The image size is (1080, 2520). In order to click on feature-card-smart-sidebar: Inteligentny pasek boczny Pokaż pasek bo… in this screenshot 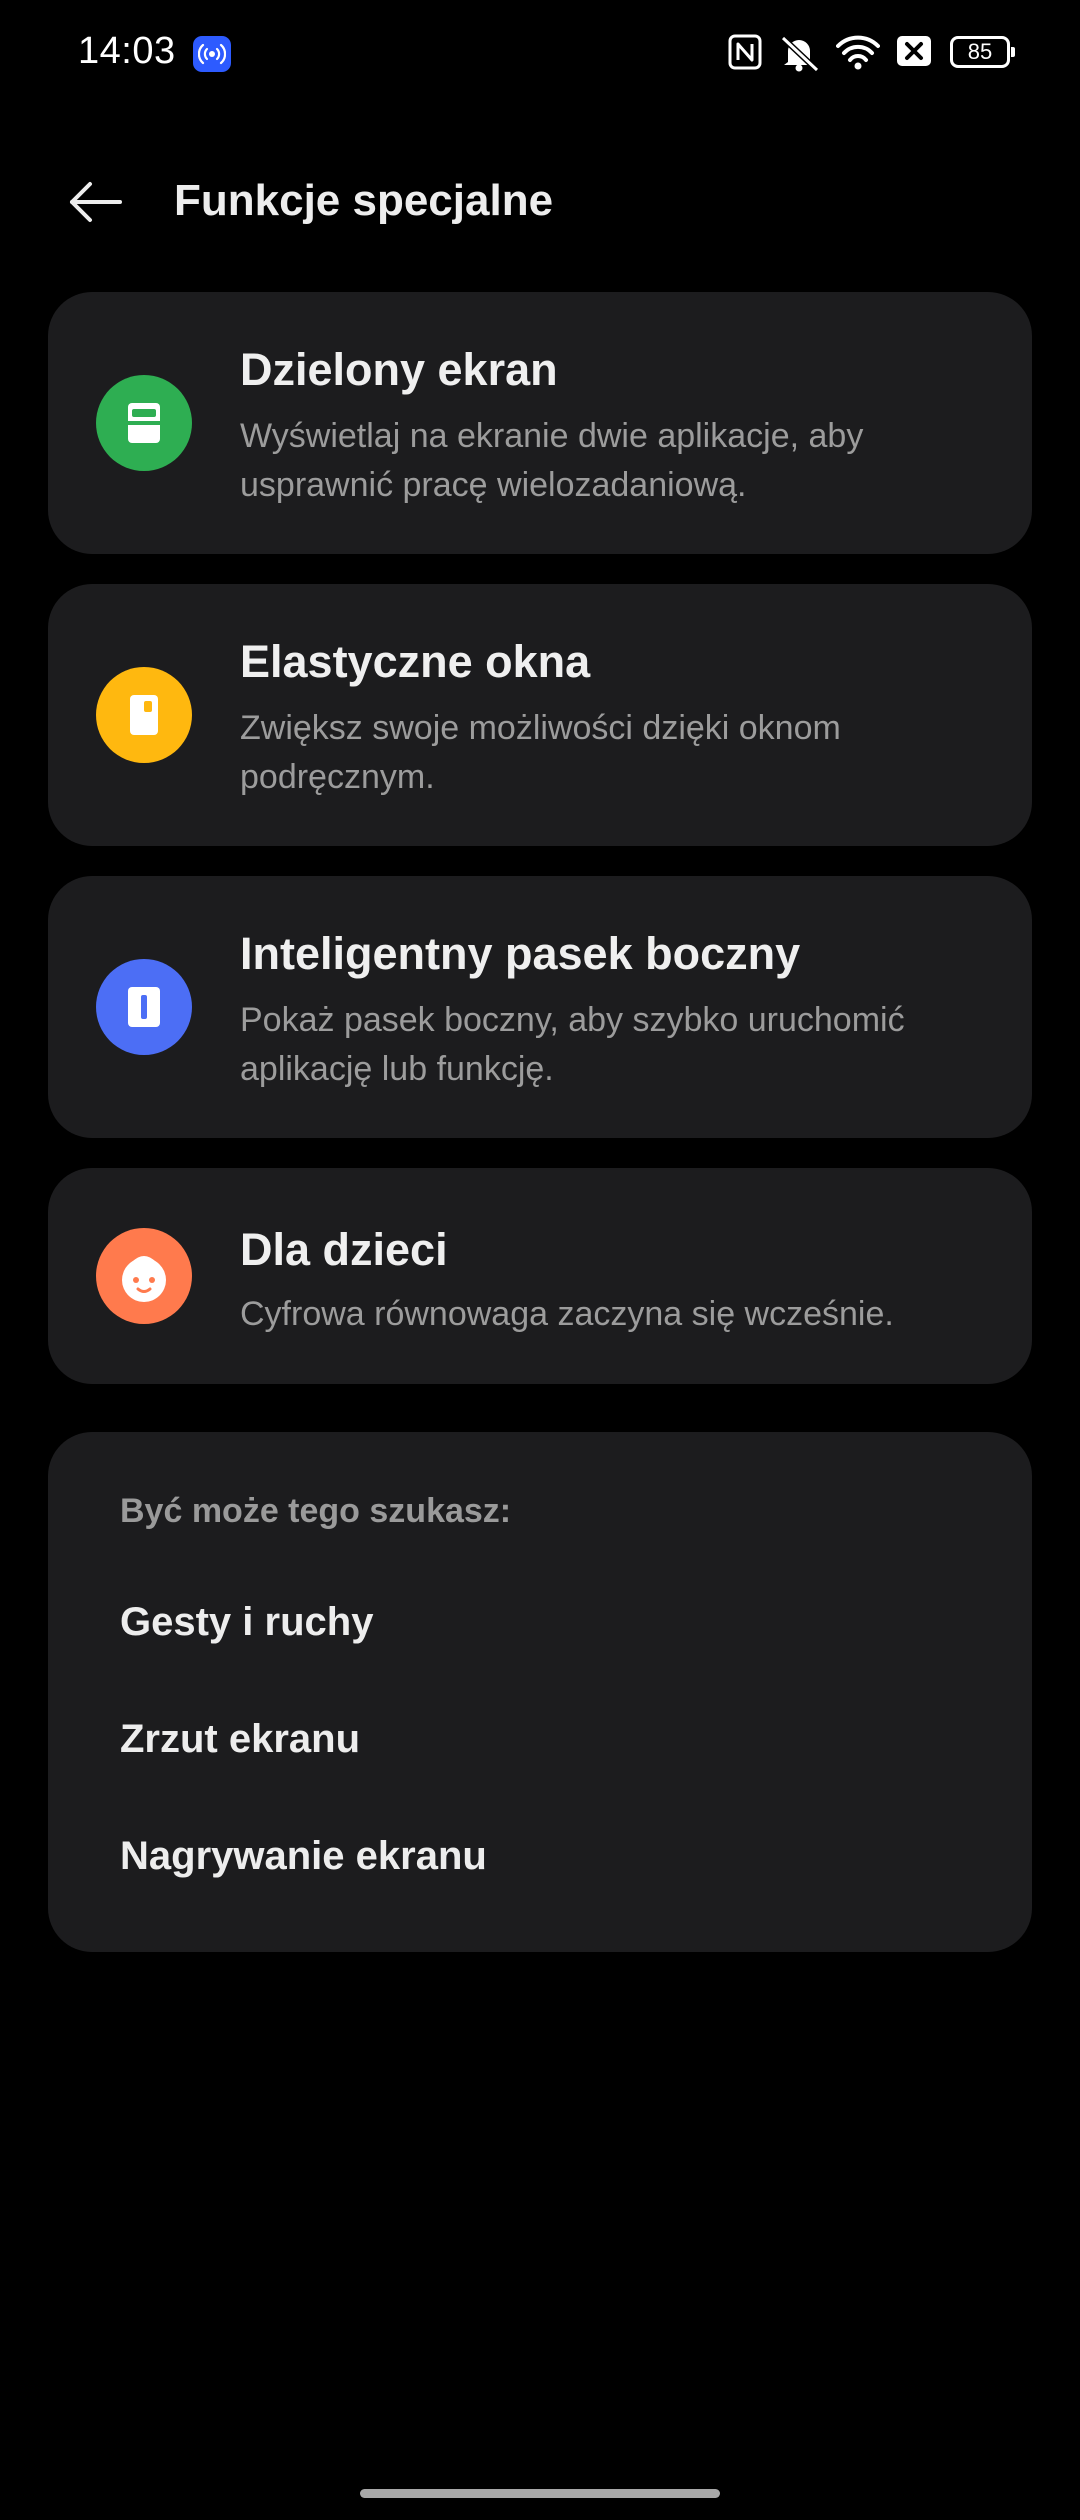, I will do `click(540, 1007)`.